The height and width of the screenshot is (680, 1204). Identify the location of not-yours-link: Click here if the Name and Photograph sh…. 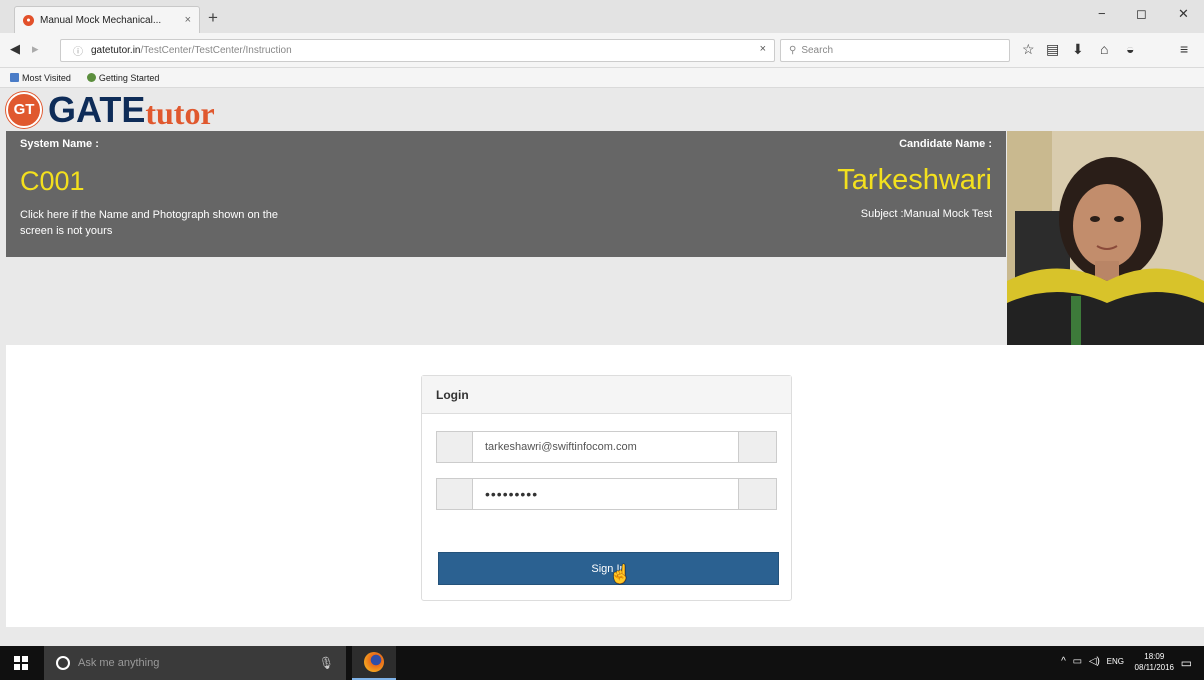
(150, 223).